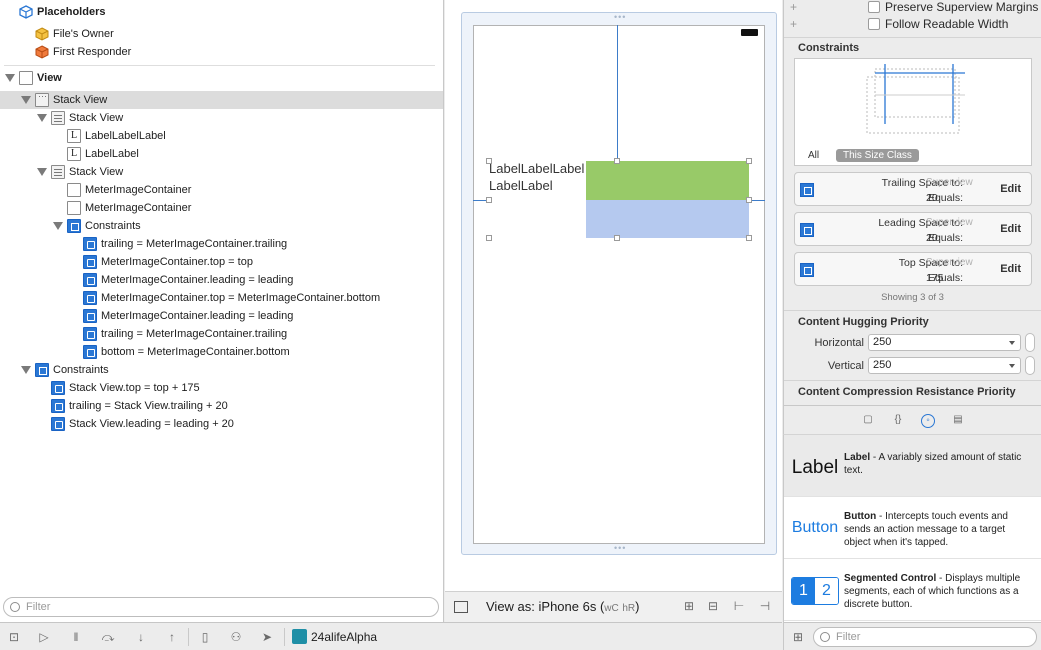 The height and width of the screenshot is (650, 1041). I want to click on outline-label: Stack View.leading = leading + 20, so click(151, 424).